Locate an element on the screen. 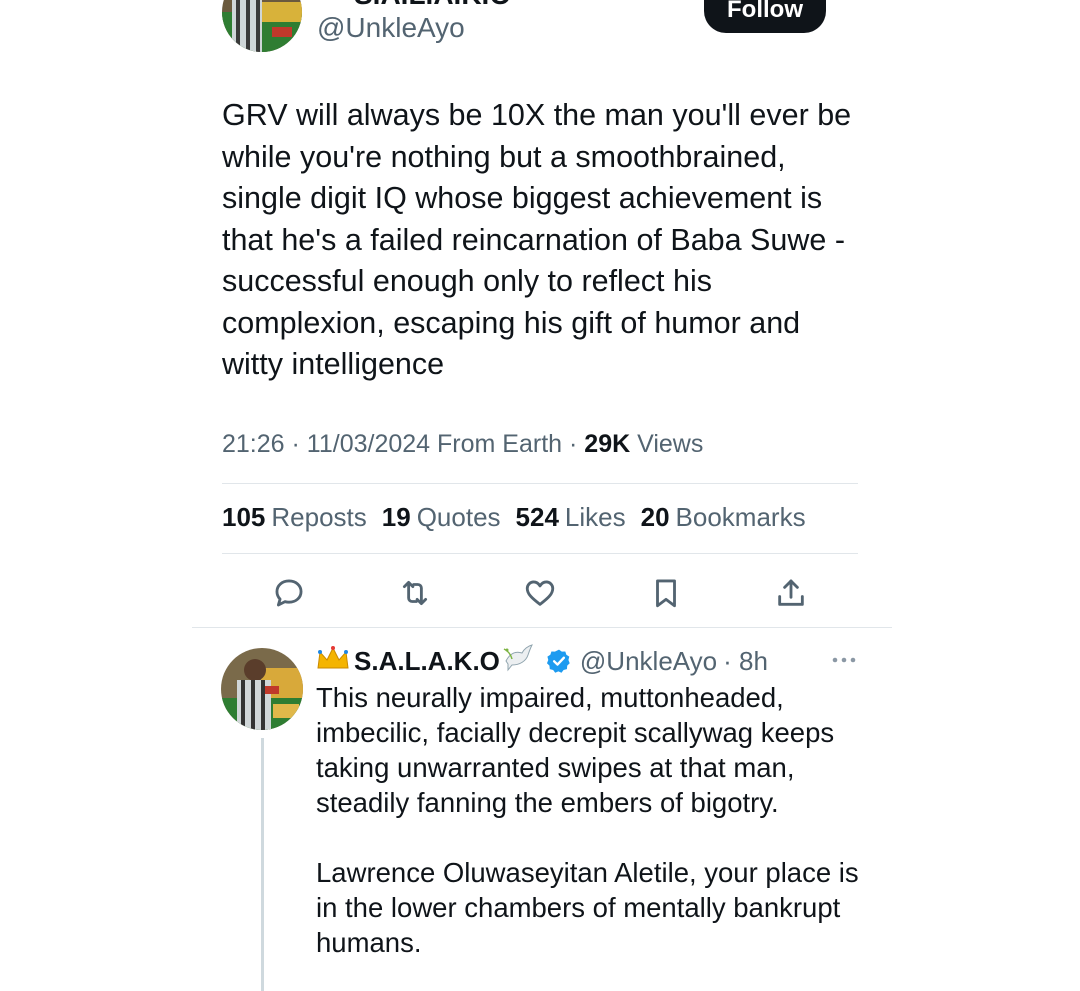 This screenshot has height=991, width=1080. bookmark-button is located at coordinates (666, 593).